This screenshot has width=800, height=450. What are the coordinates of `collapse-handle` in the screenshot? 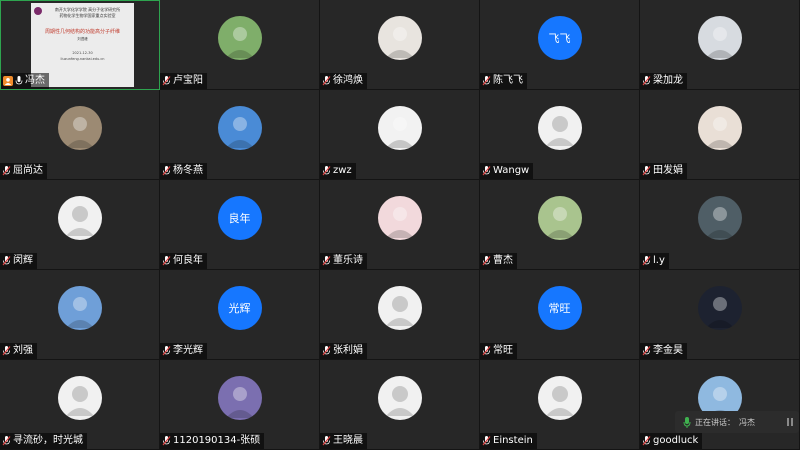 It's located at (790, 422).